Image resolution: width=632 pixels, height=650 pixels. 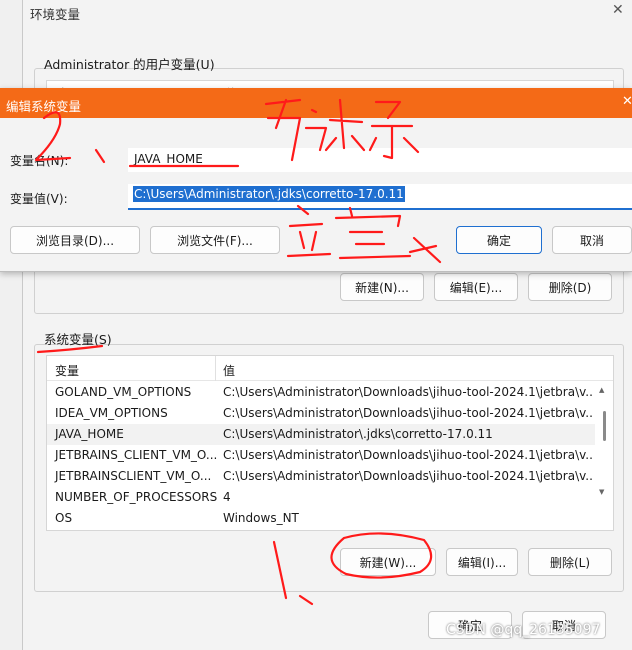 What do you see at coordinates (381, 555) in the screenshot?
I see `annotation-circle-new` at bounding box center [381, 555].